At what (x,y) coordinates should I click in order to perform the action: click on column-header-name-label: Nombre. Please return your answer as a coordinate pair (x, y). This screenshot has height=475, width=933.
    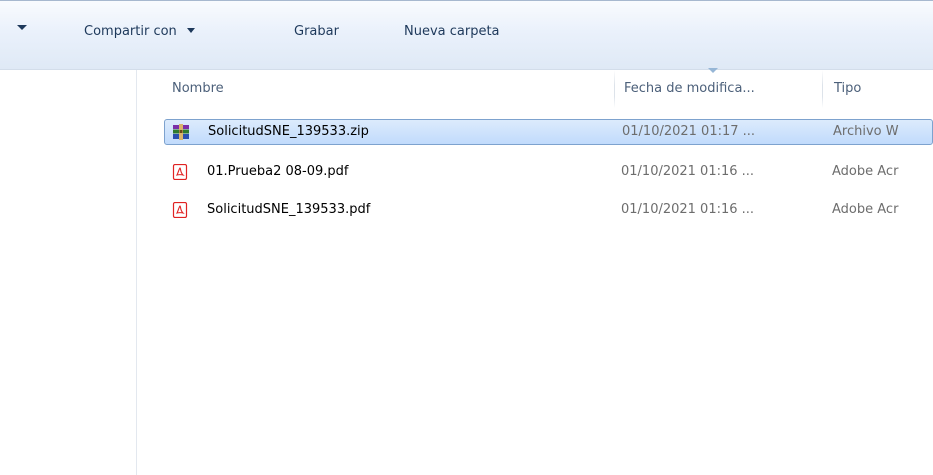
    Looking at the image, I should click on (198, 88).